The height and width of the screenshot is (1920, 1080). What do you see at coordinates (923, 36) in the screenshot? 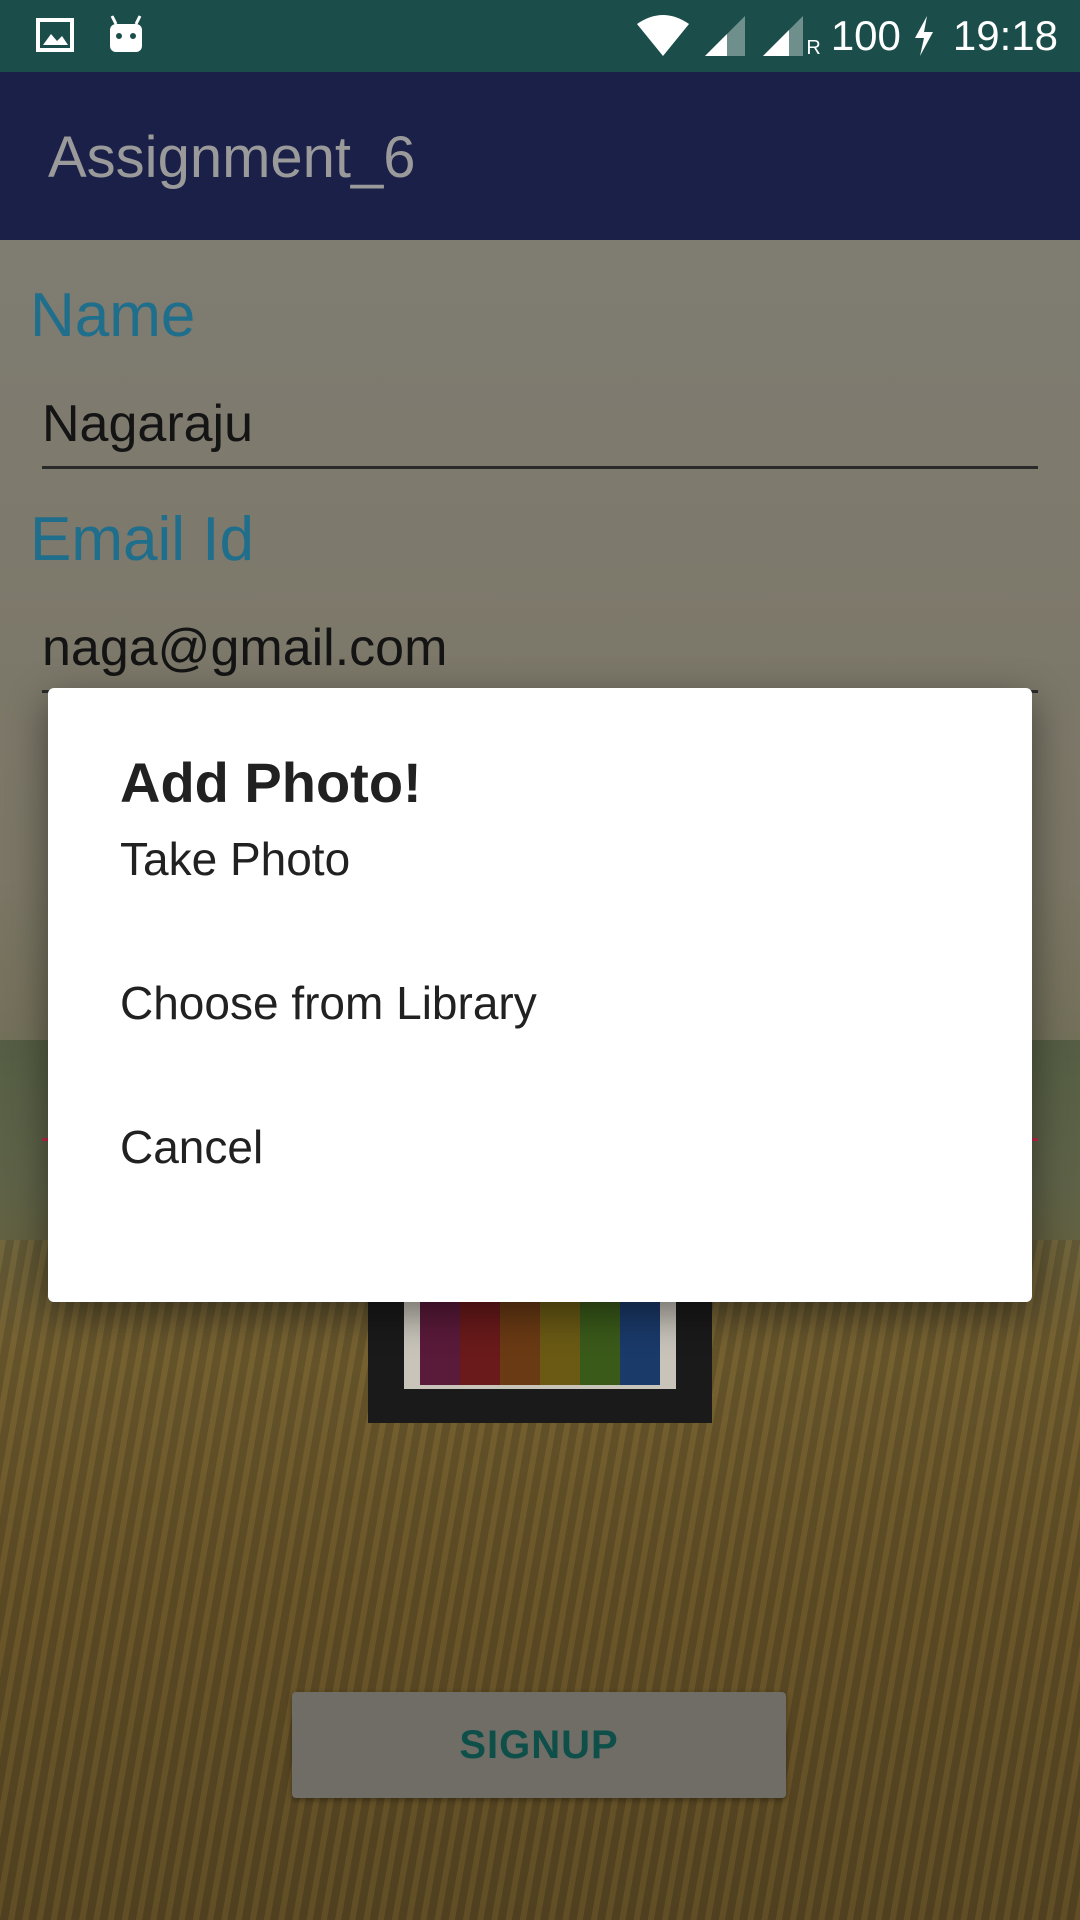
I see `battery-charging-icon` at bounding box center [923, 36].